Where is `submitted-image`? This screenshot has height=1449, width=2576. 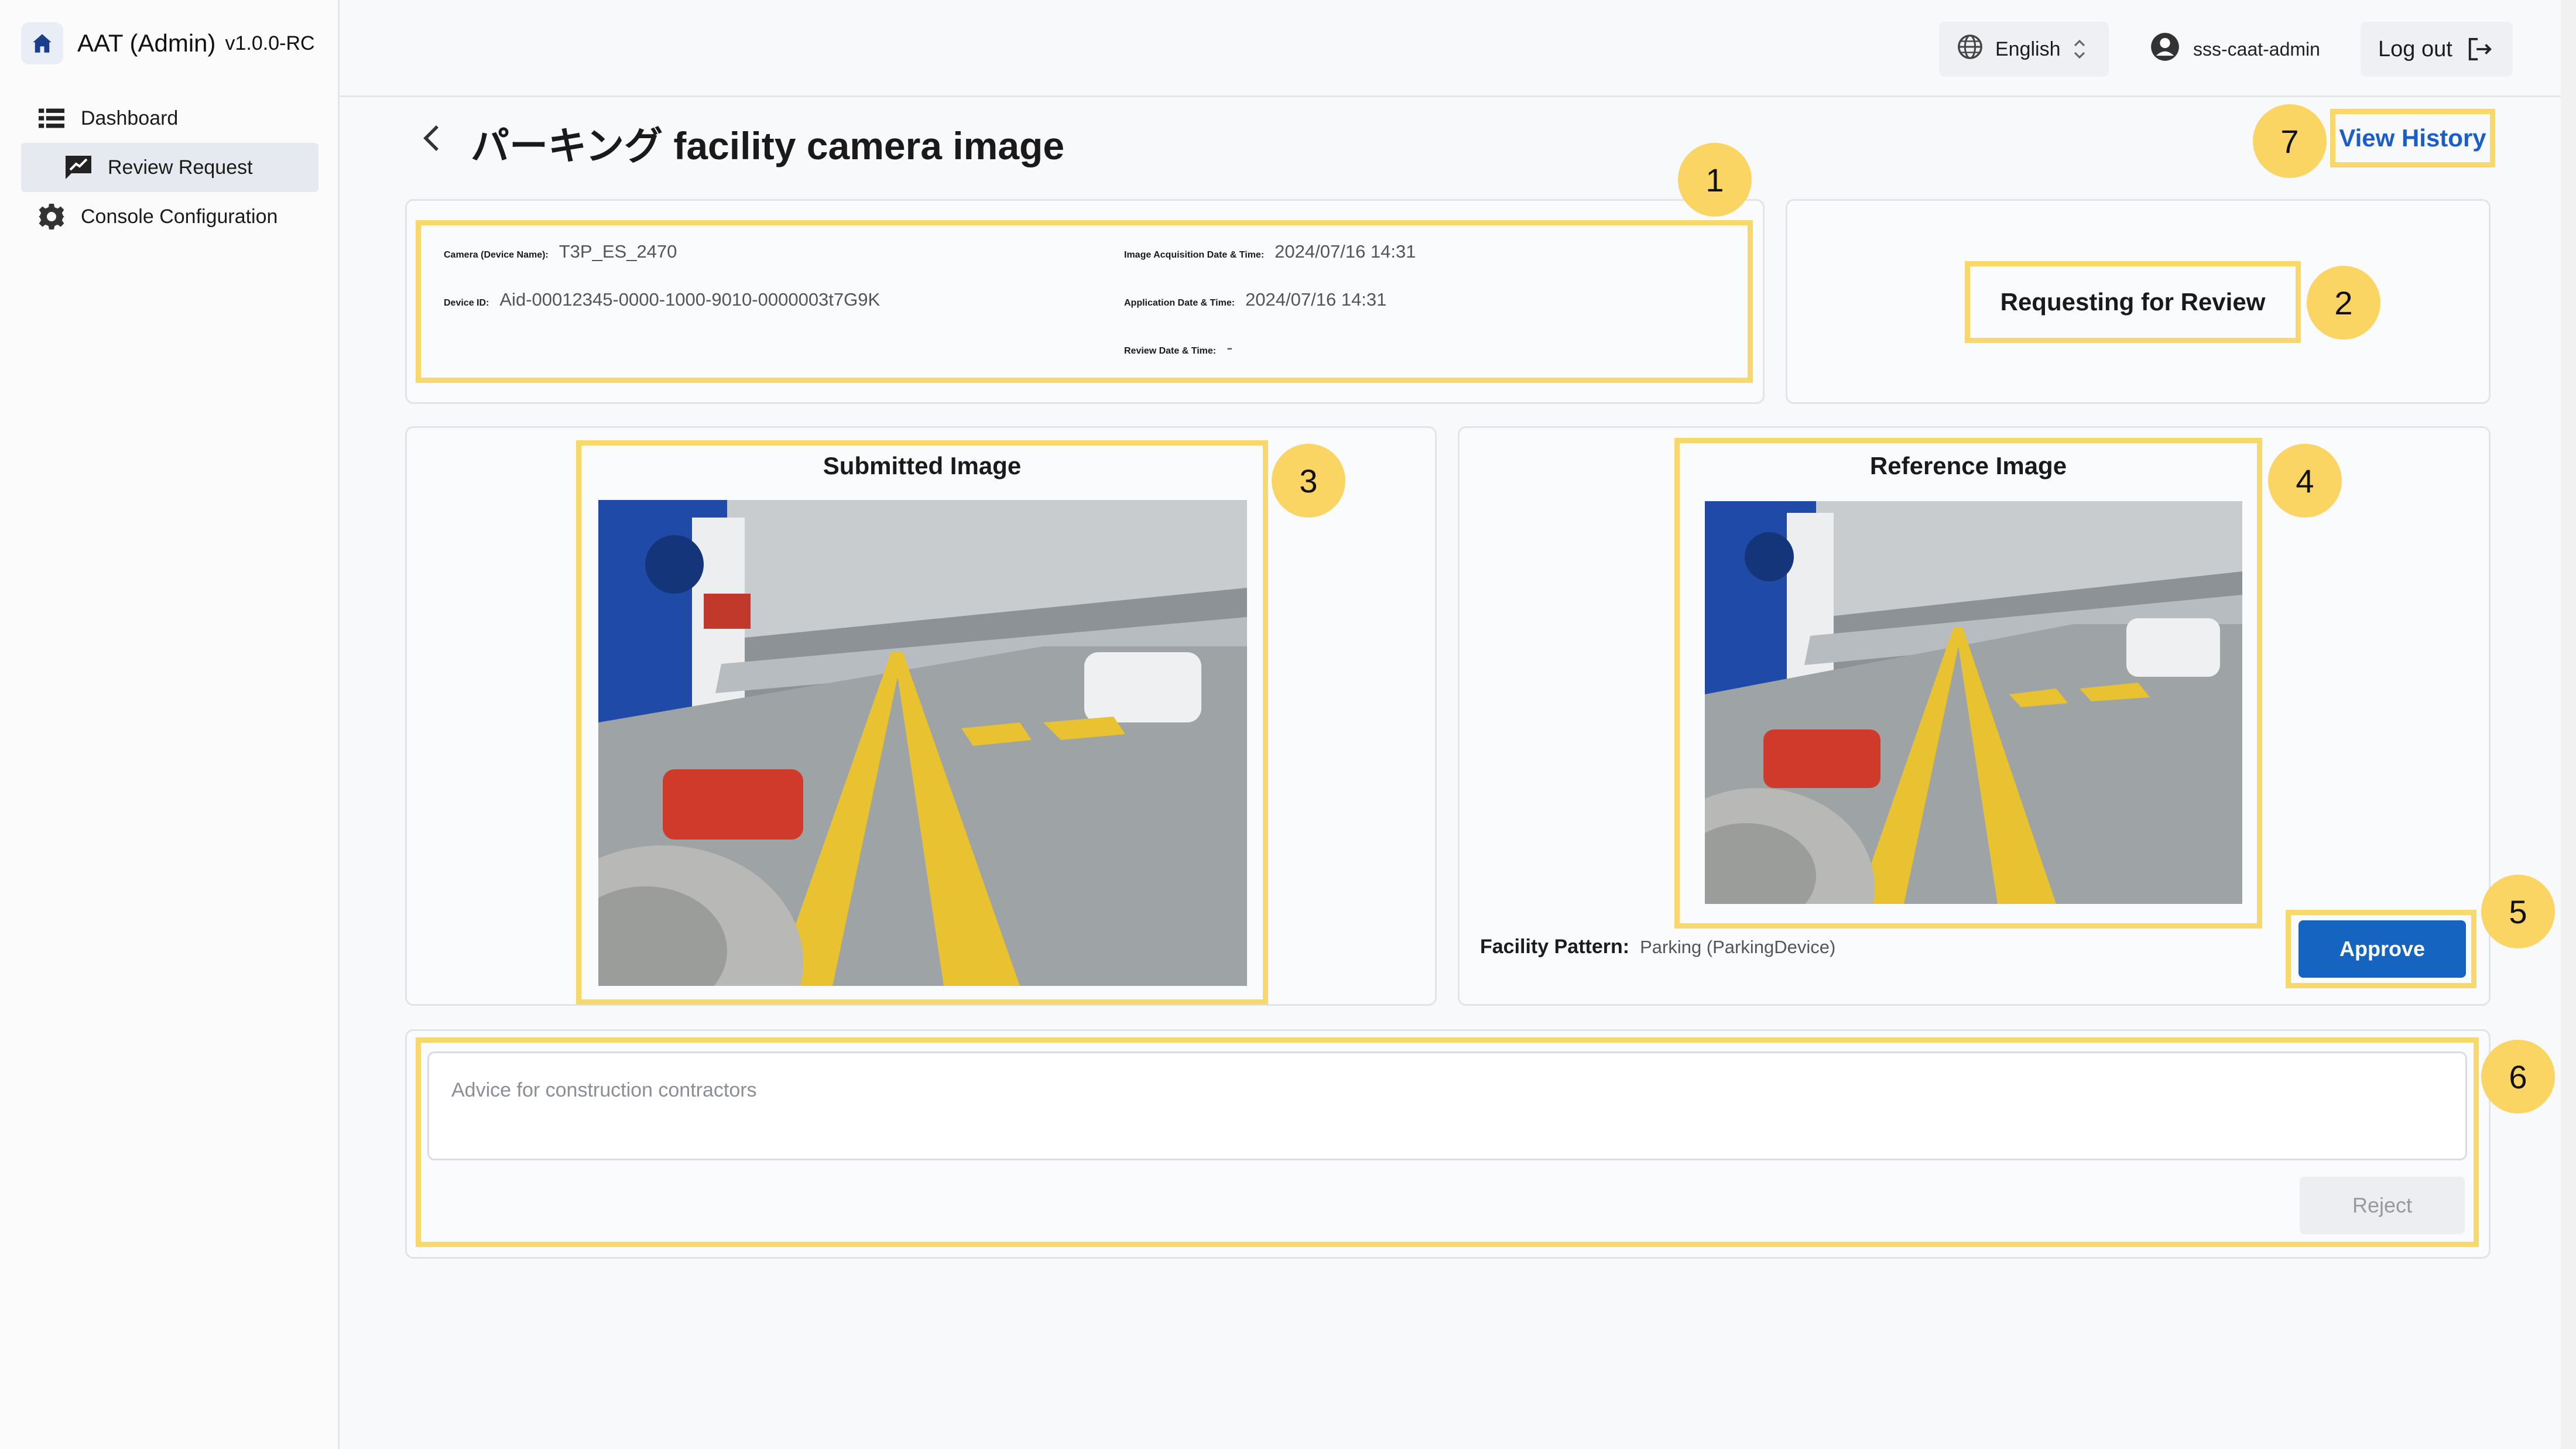
submitted-image is located at coordinates (922, 743).